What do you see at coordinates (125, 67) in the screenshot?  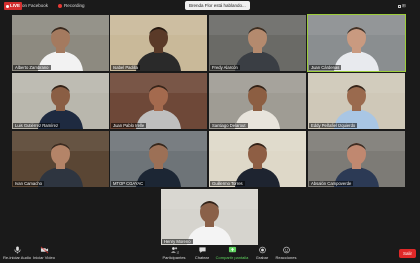 I see `participant-name: Isabel Padilla` at bounding box center [125, 67].